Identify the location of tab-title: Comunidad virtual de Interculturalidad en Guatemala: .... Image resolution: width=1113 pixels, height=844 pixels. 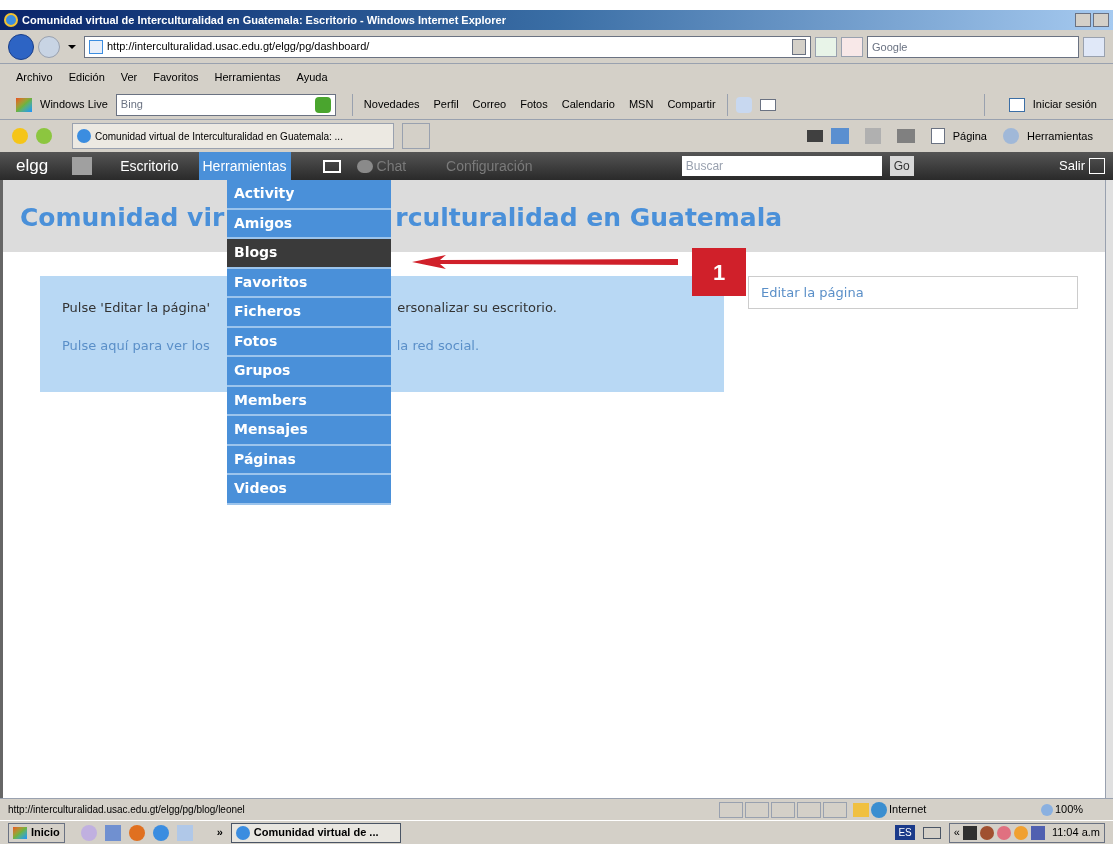
(219, 136).